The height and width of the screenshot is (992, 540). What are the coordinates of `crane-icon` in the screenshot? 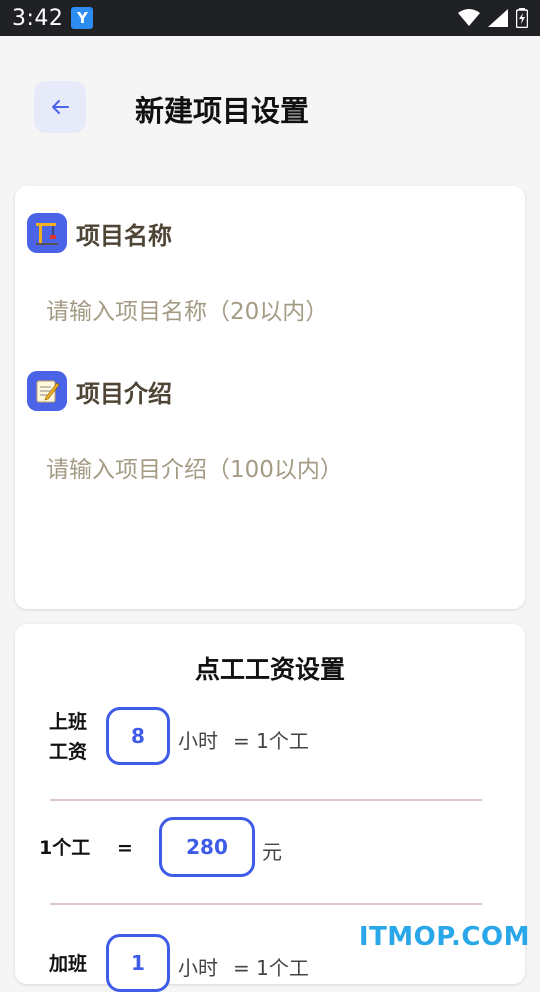 It's located at (47, 233).